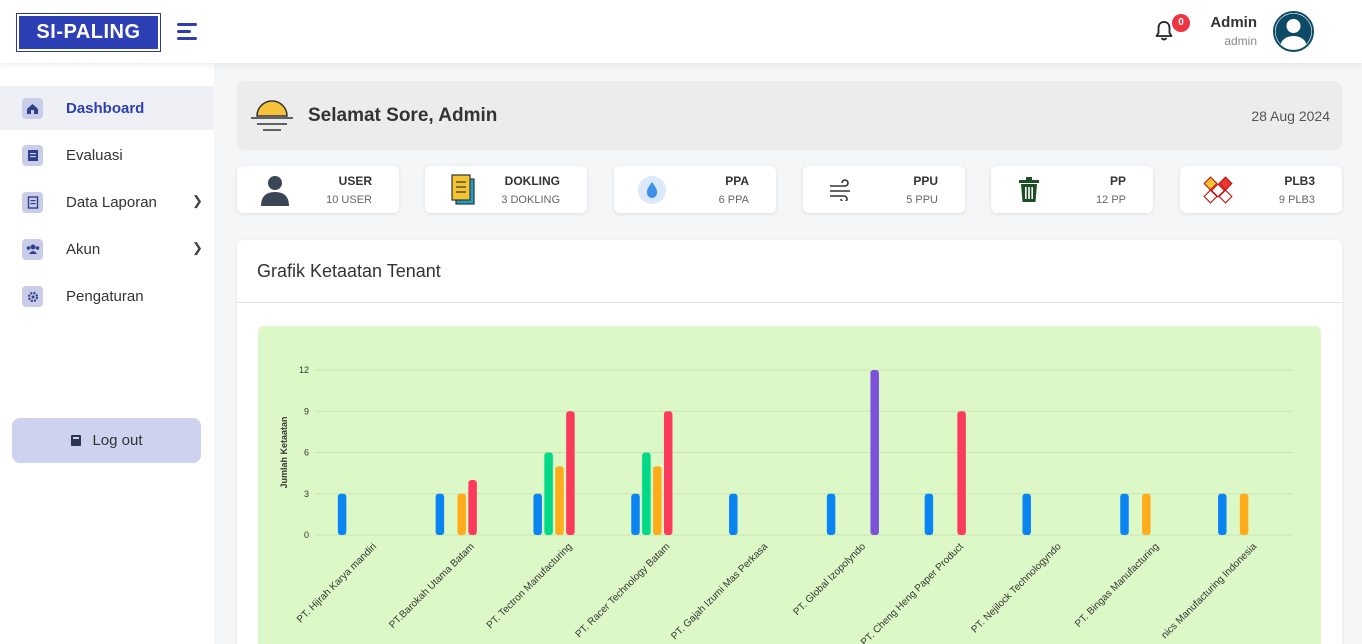 Image resolution: width=1362 pixels, height=644 pixels. I want to click on logout-icon, so click(76, 440).